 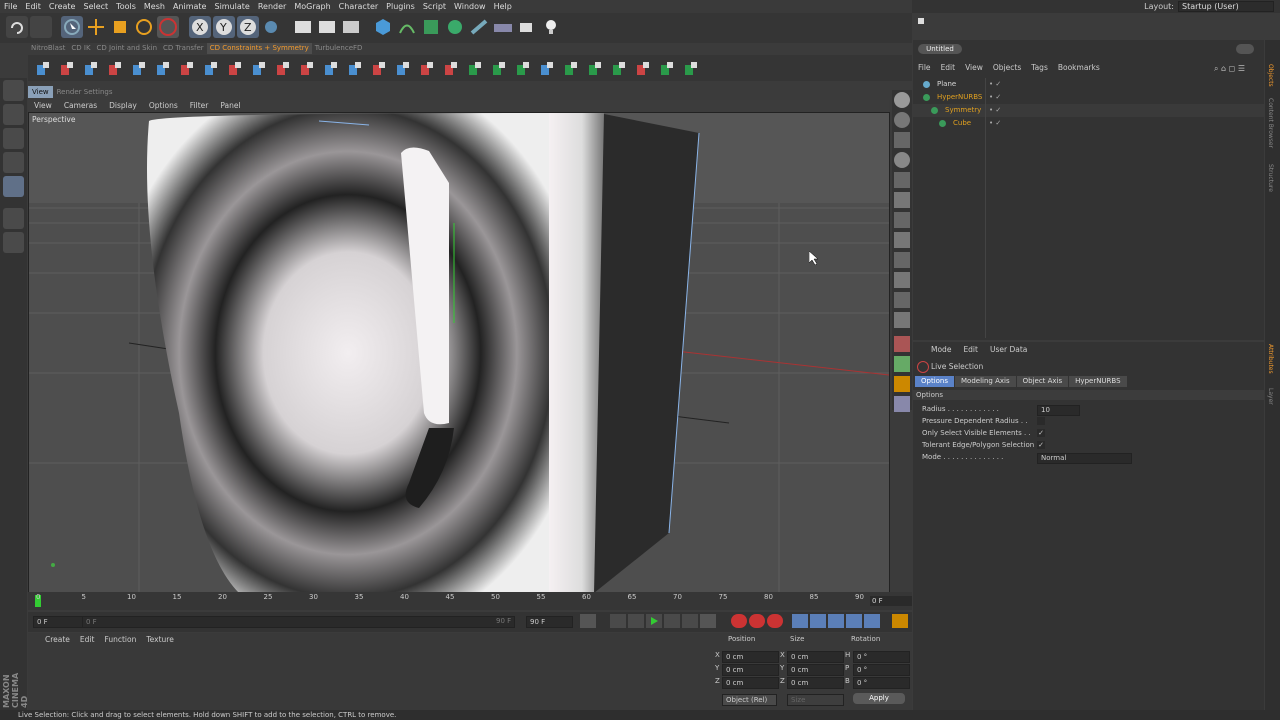 What do you see at coordinates (672, 621) in the screenshot?
I see `next-frame-icon` at bounding box center [672, 621].